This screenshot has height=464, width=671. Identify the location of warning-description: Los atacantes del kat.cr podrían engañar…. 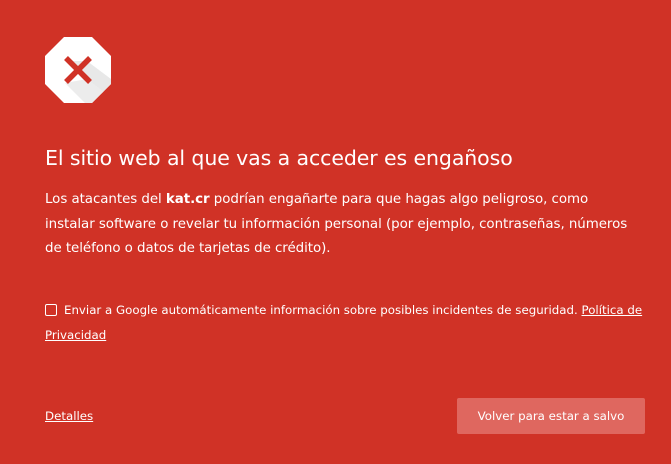
(342, 225).